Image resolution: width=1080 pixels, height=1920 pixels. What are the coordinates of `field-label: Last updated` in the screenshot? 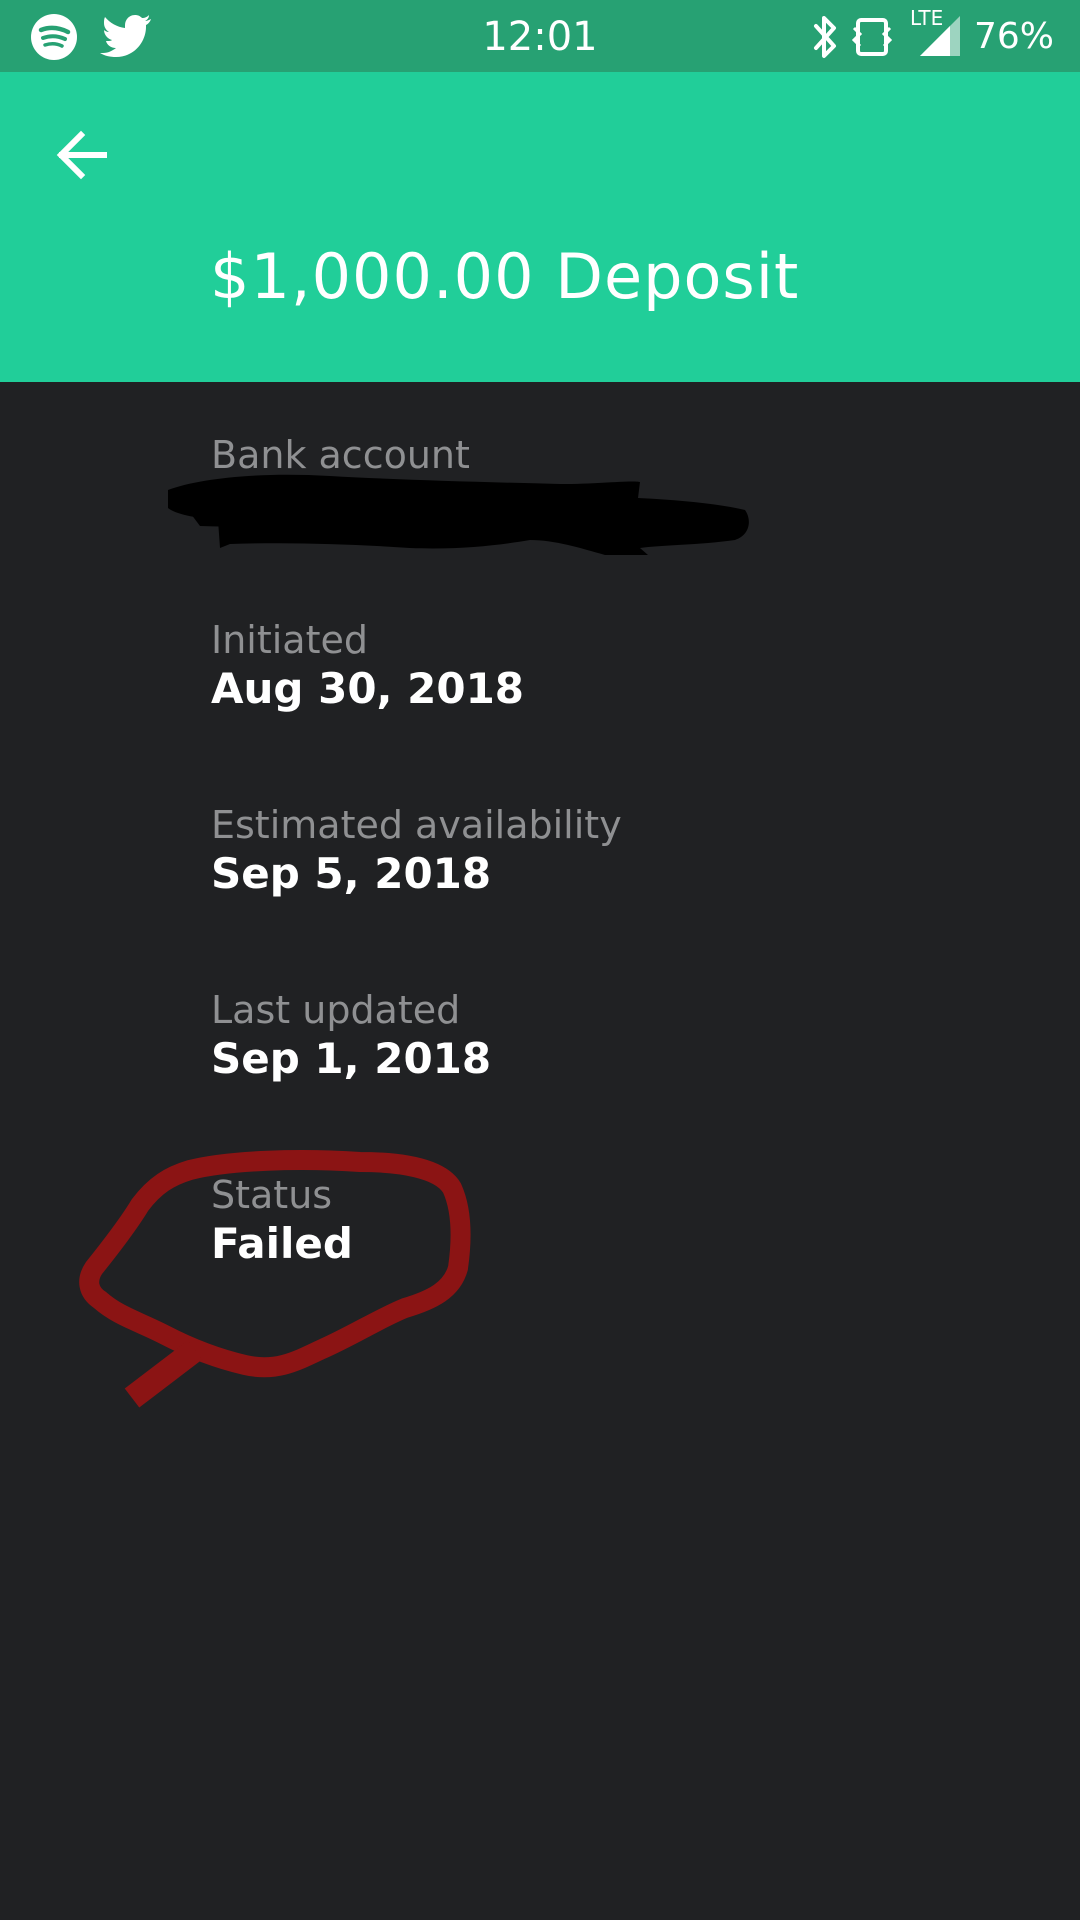 It's located at (336, 1010).